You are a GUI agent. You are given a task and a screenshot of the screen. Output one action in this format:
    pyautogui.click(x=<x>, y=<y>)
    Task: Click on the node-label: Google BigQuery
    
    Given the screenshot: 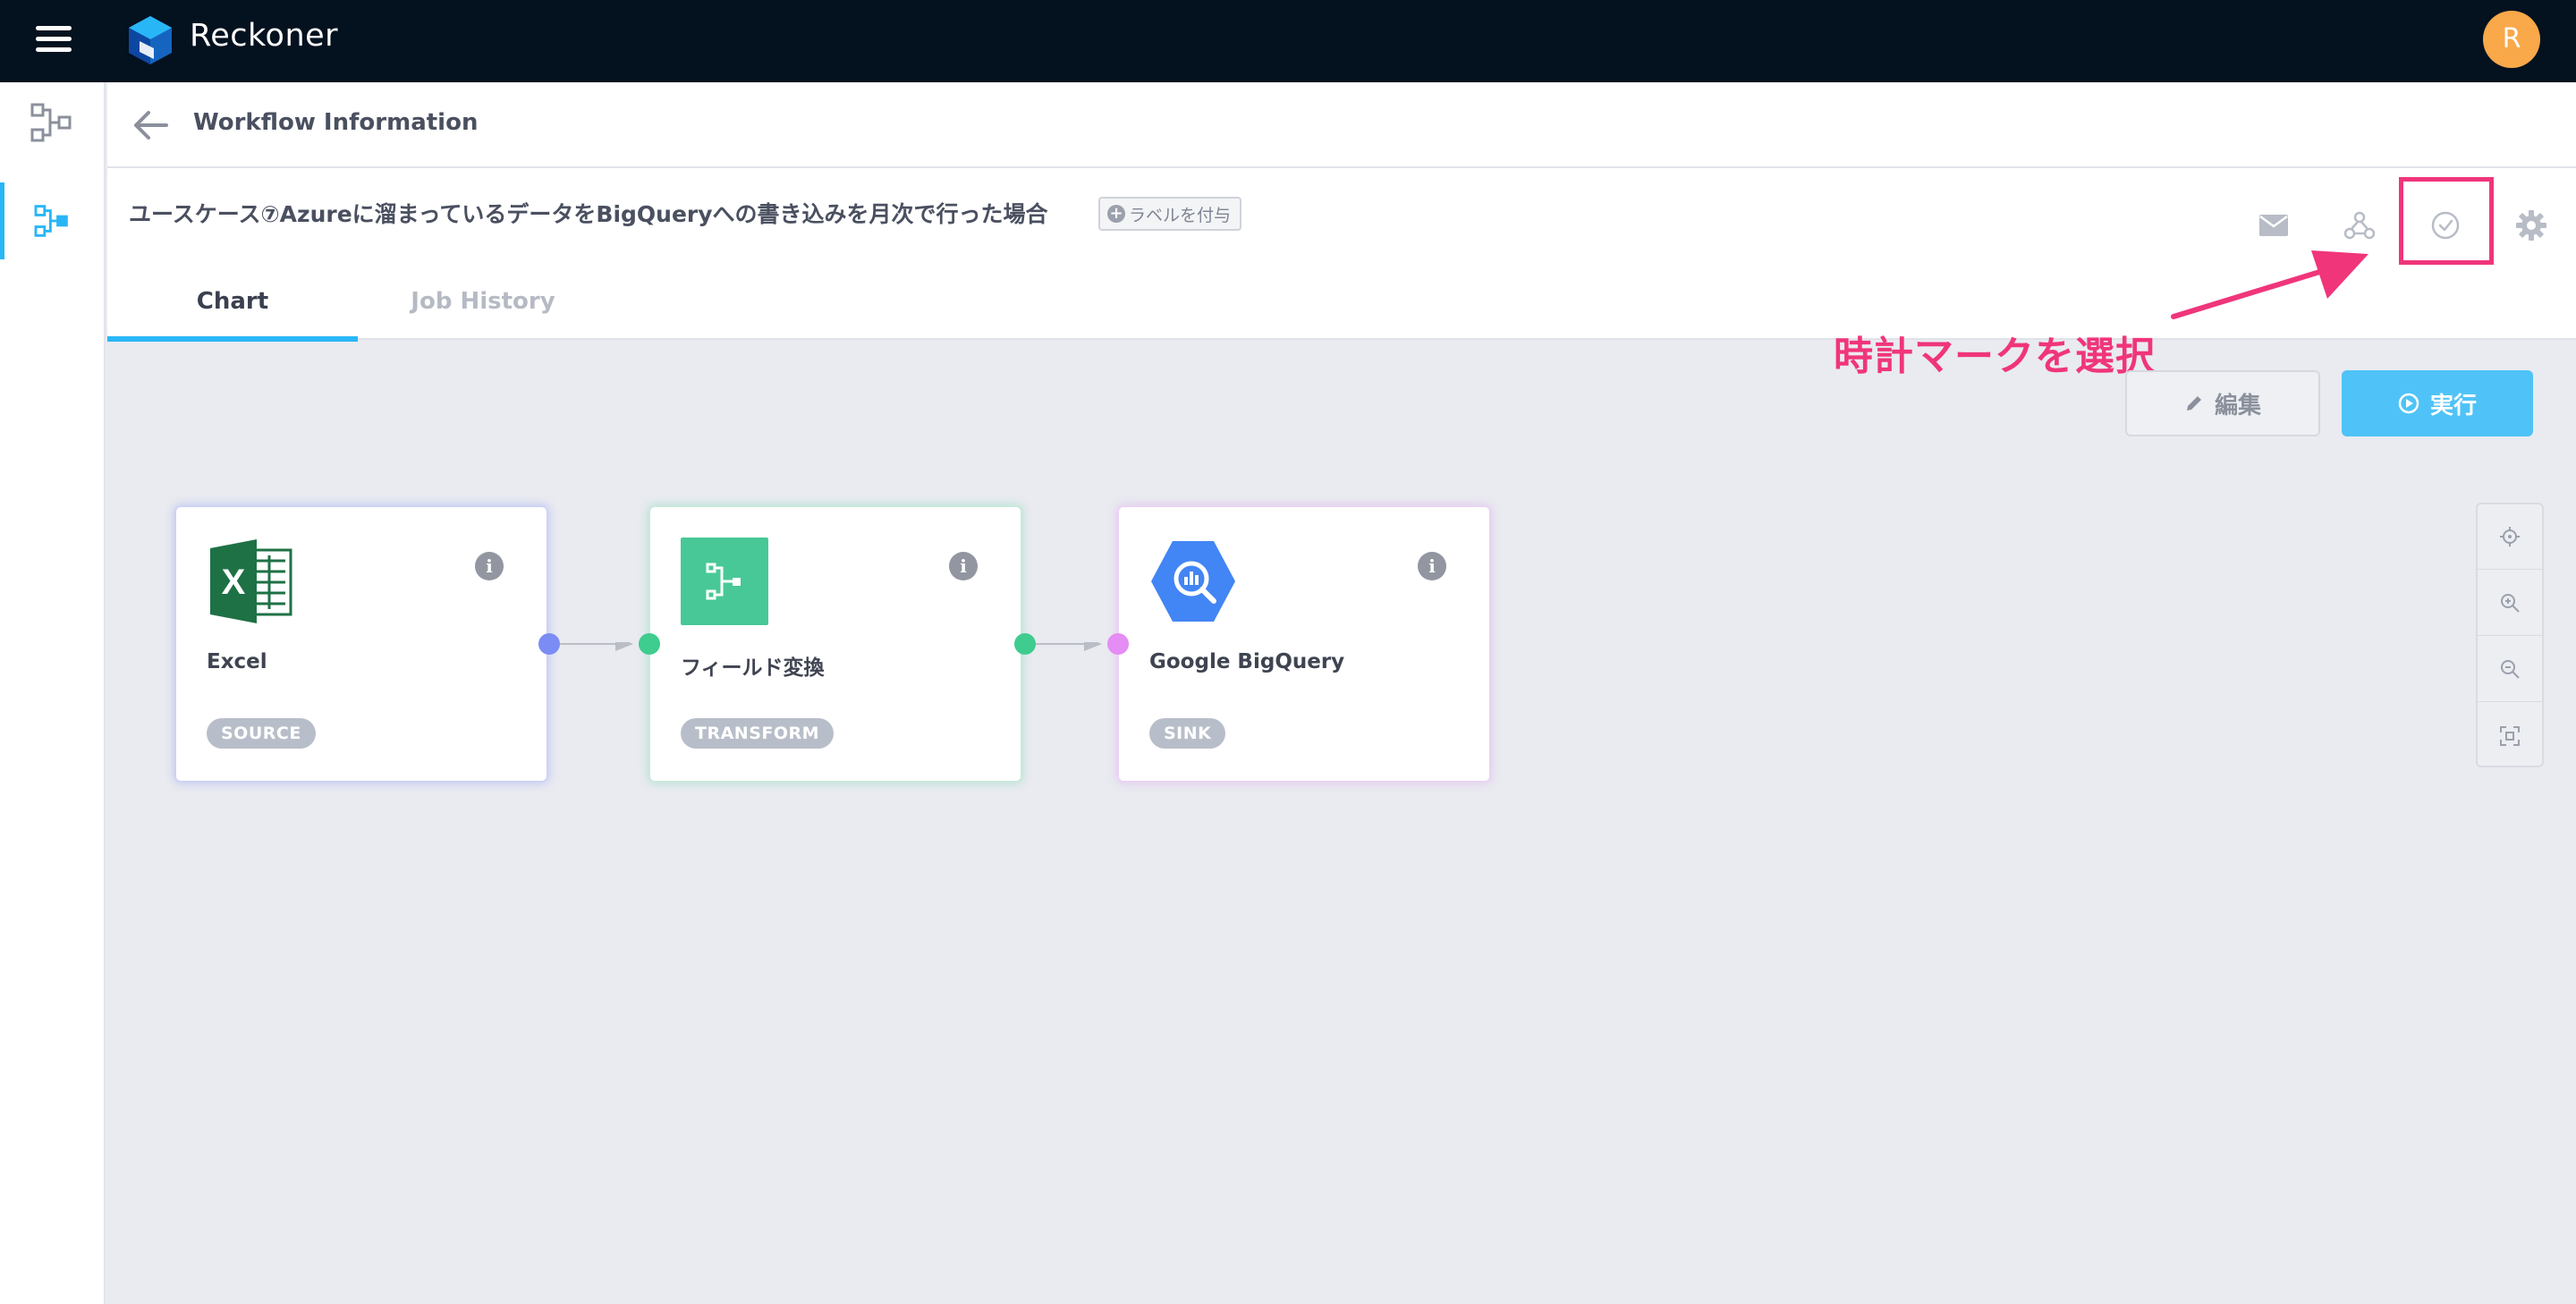 What is the action you would take?
    pyautogui.click(x=1247, y=661)
    